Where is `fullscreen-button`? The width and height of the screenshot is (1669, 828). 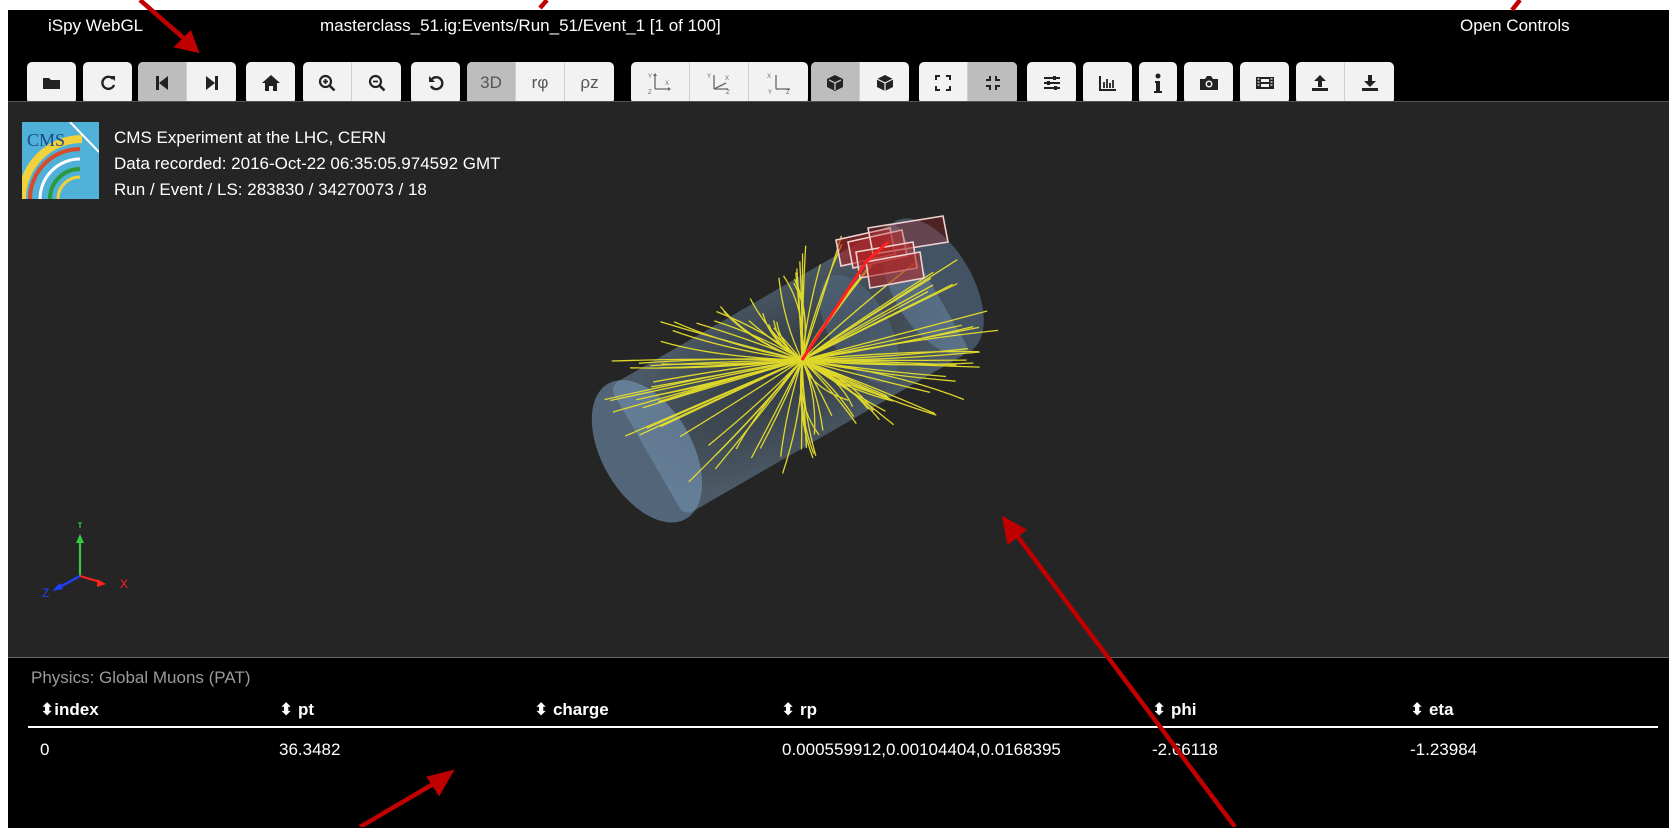 fullscreen-button is located at coordinates (943, 83).